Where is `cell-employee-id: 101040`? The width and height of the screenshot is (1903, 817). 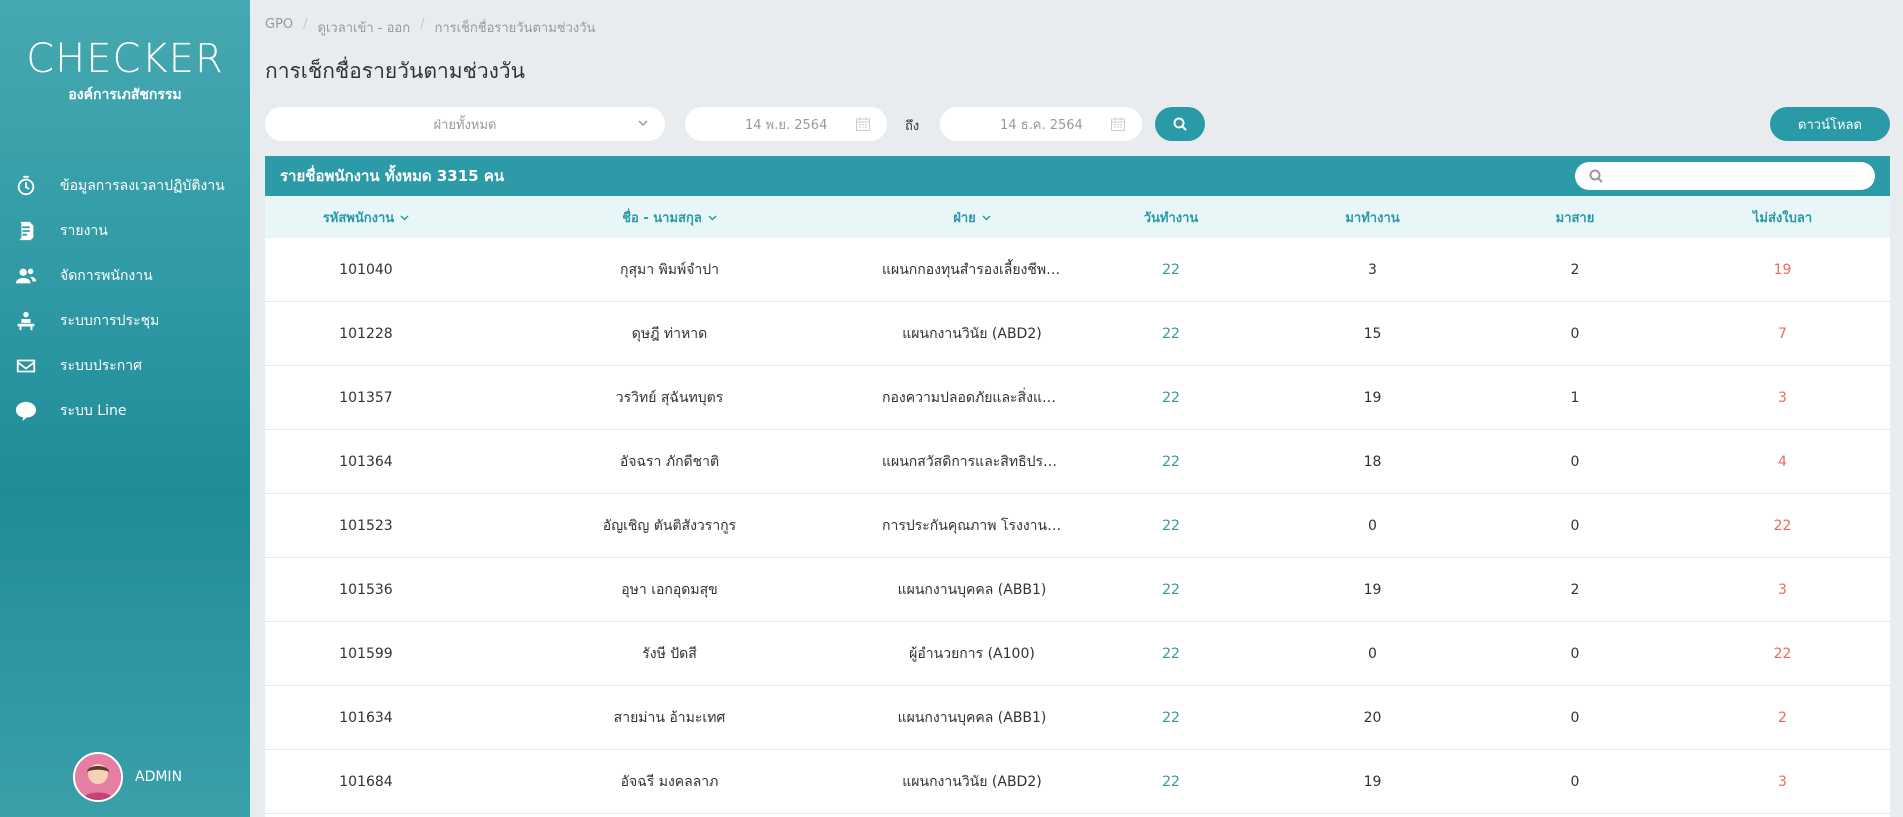
cell-employee-id: 101040 is located at coordinates (366, 269).